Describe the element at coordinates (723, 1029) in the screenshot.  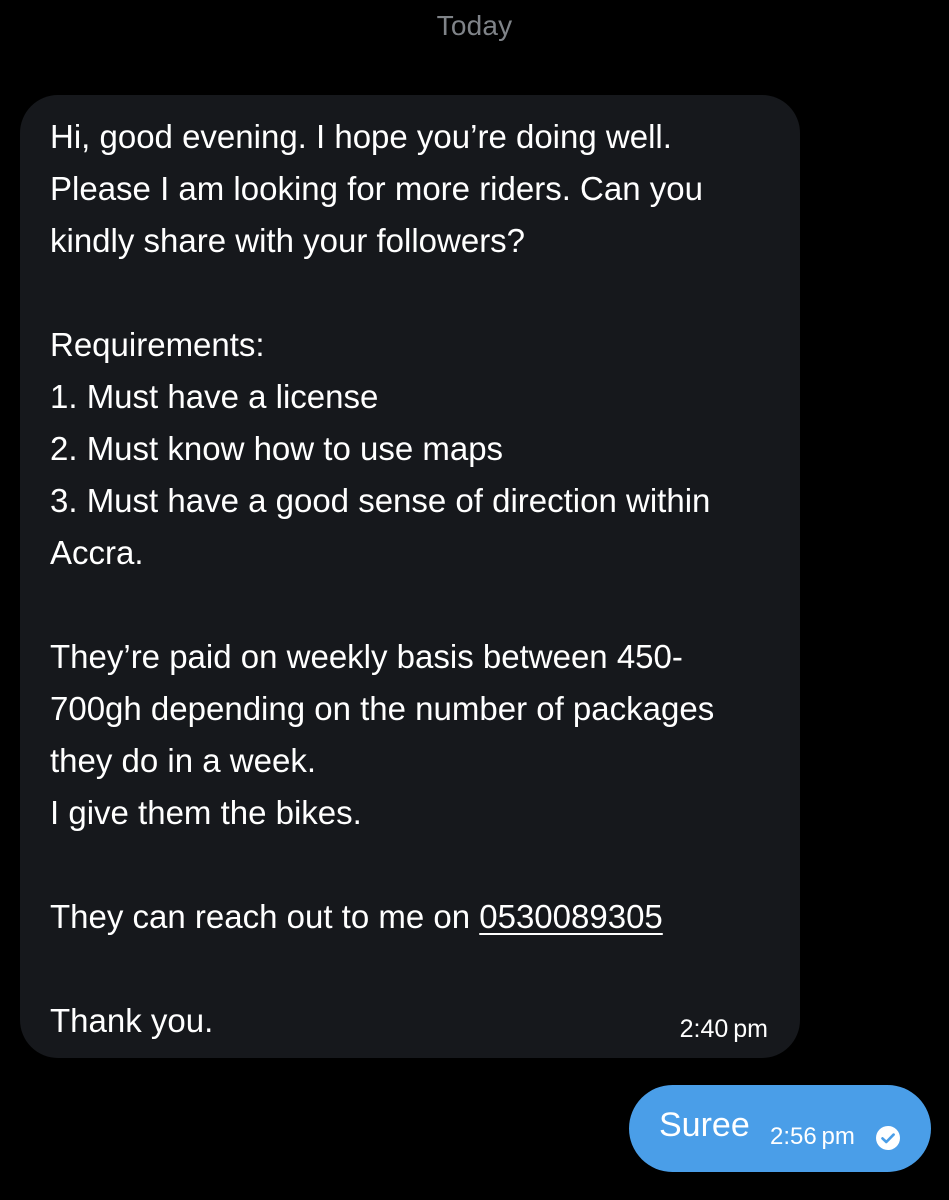
I see `message-timestamp: 2:40 pm` at that location.